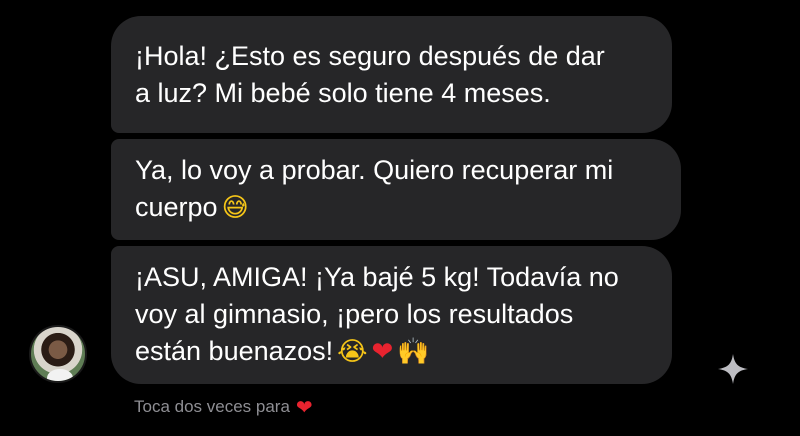 This screenshot has width=800, height=436. What do you see at coordinates (377, 277) in the screenshot?
I see `message-3-line-1: ¡ASU, AMIGA! ¡Ya bajé 5 kg! Todavía no` at bounding box center [377, 277].